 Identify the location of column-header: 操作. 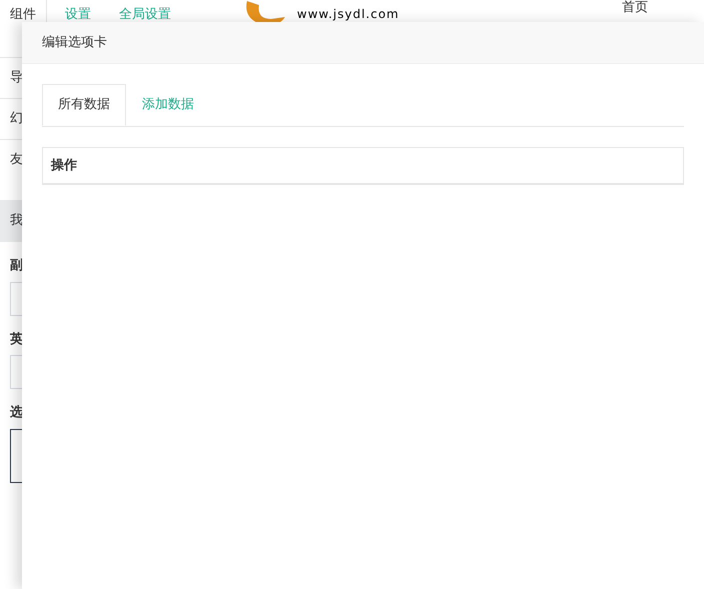
(64, 165).